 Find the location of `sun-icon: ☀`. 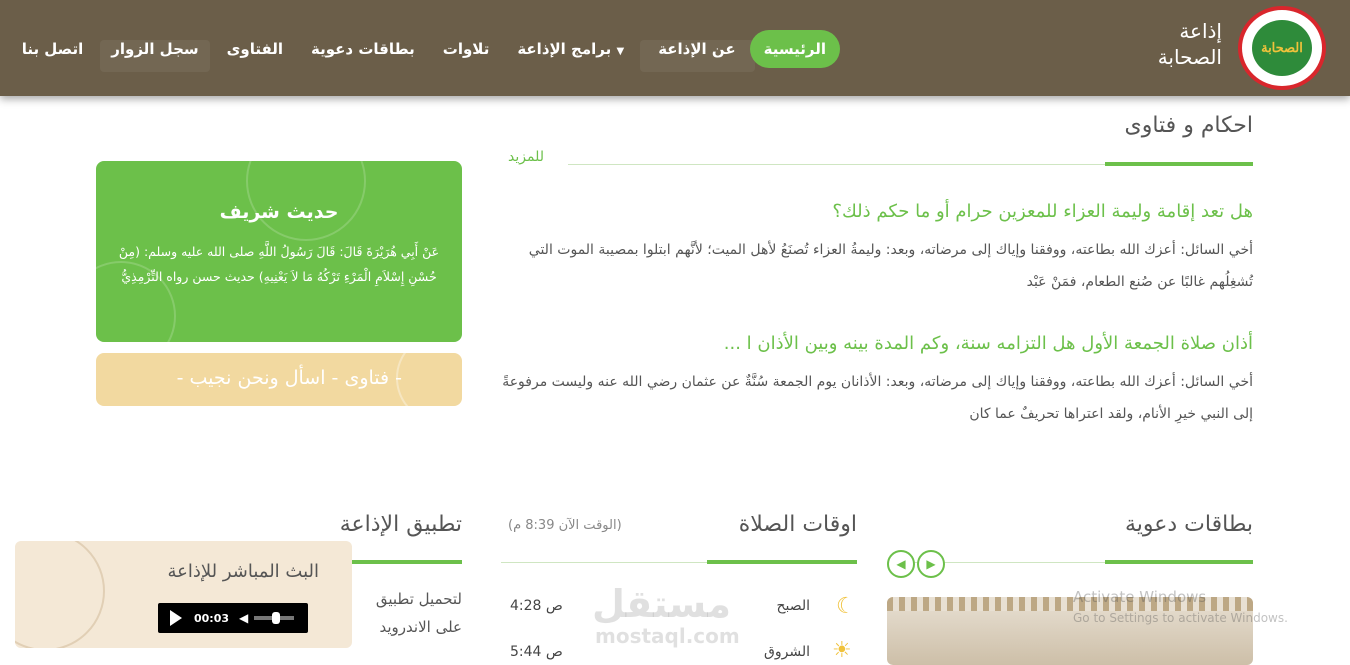

sun-icon: ☀ is located at coordinates (842, 650).